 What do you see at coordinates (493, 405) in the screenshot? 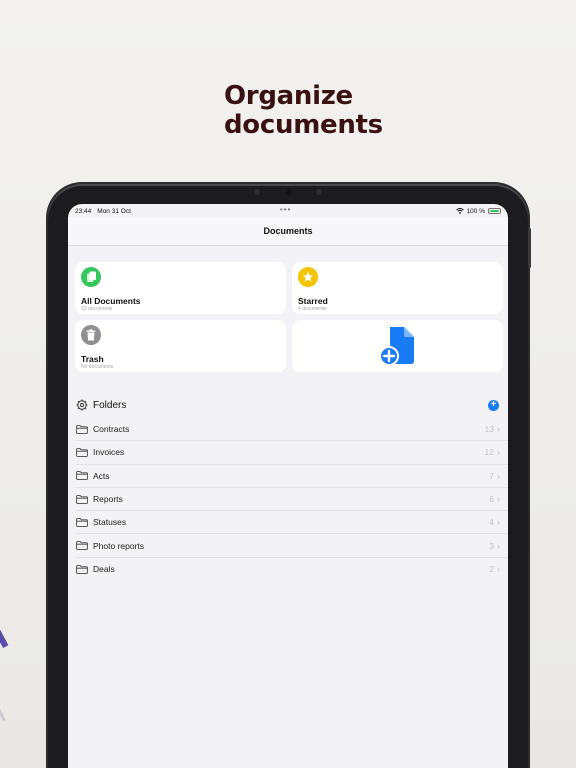
I see `add-folder-button: +` at bounding box center [493, 405].